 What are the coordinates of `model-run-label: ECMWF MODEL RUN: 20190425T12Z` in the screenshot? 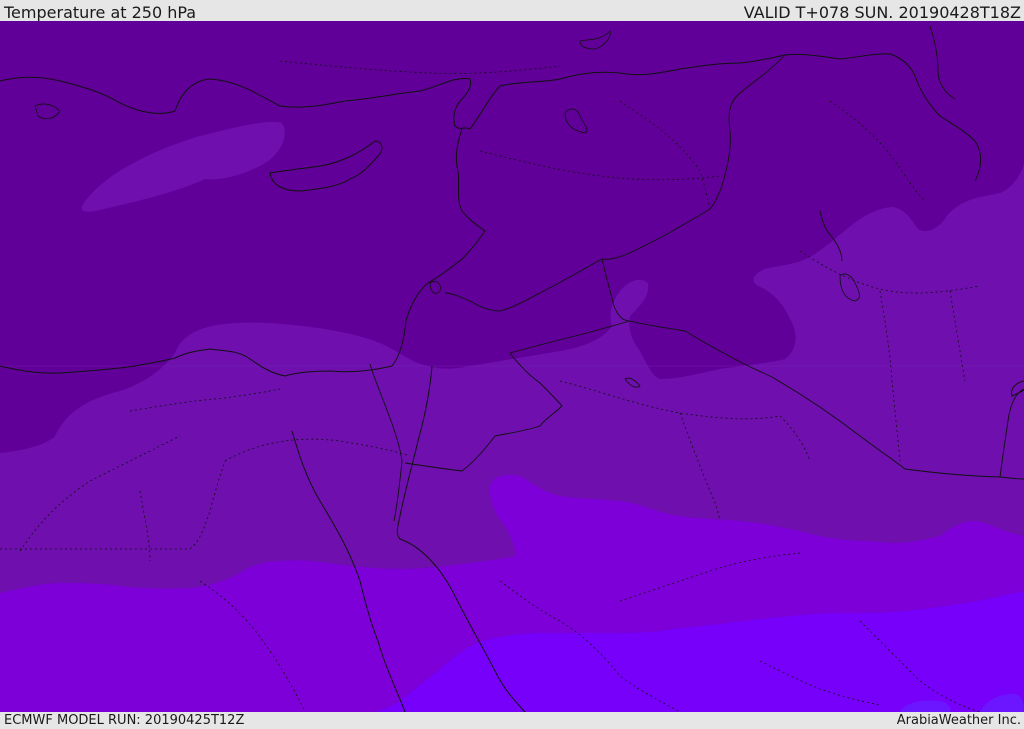 It's located at (124, 720).